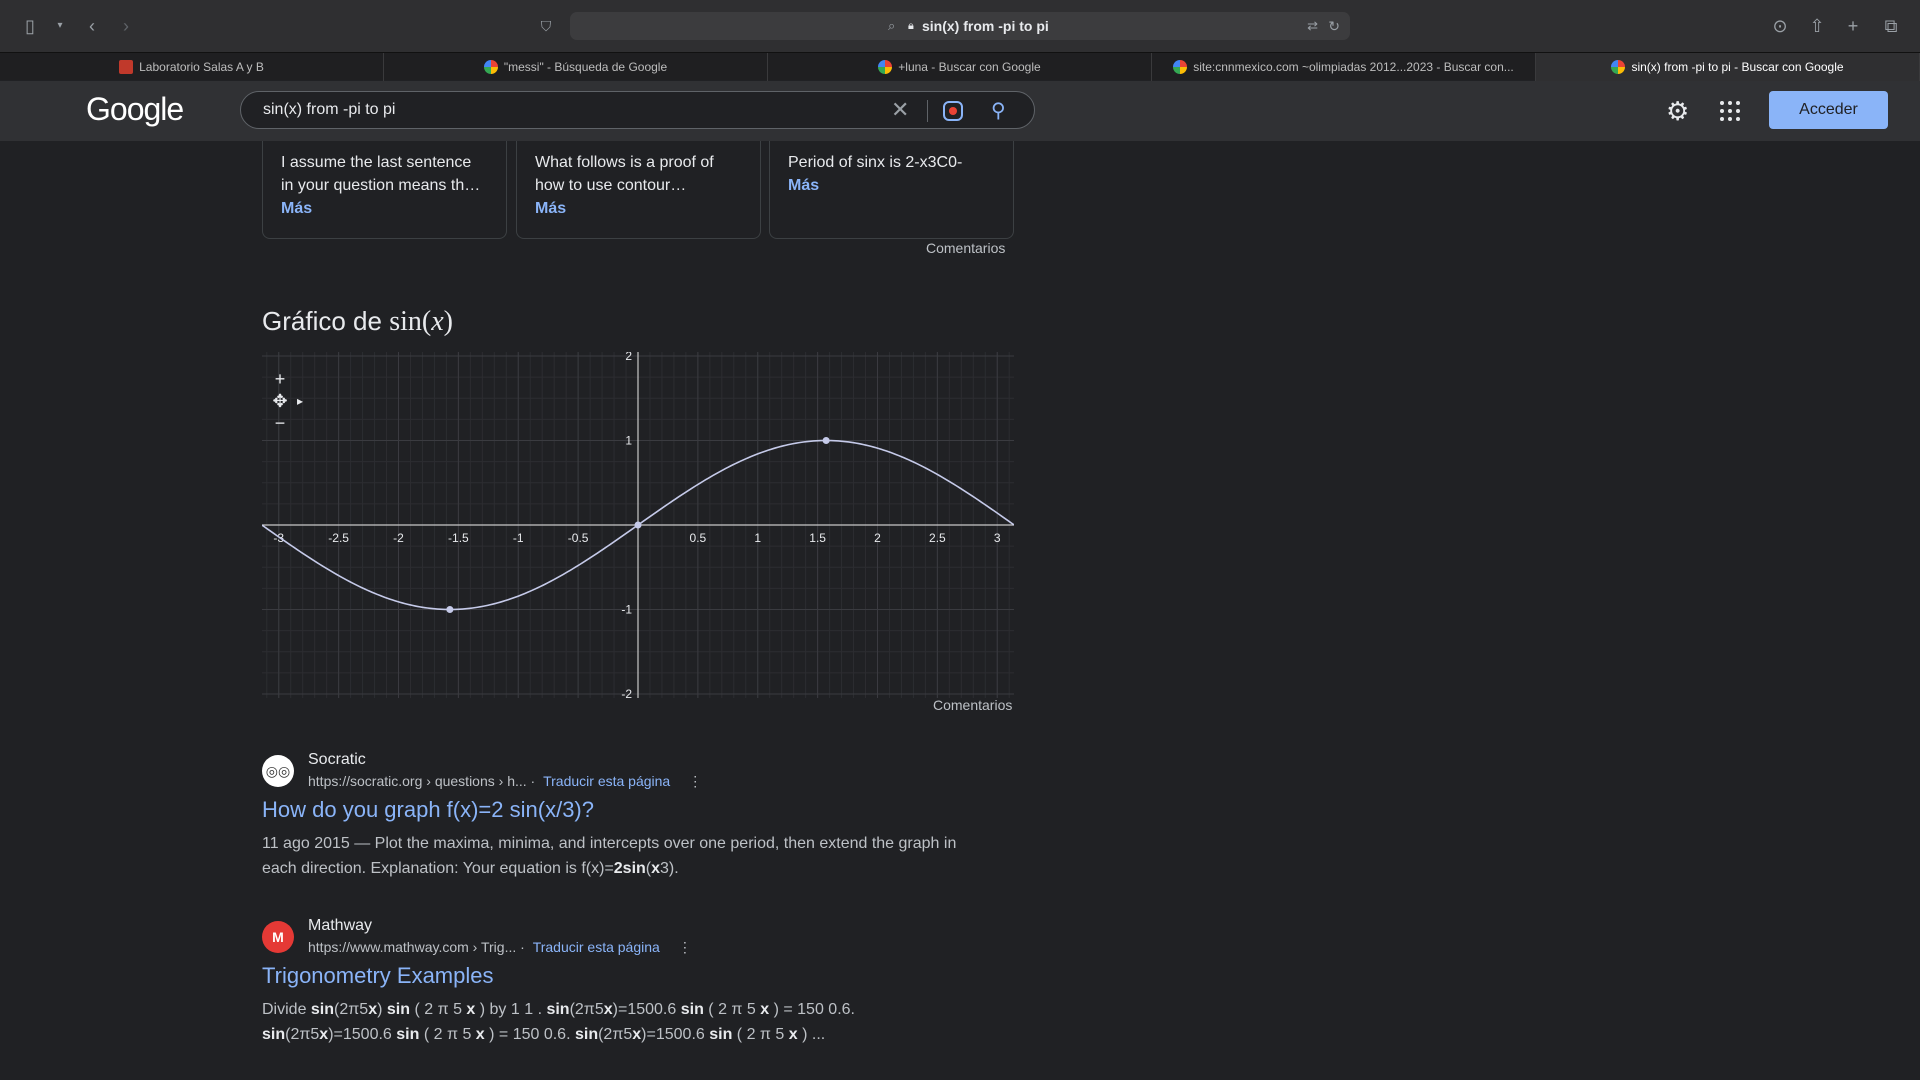 The height and width of the screenshot is (1080, 1920). I want to click on apps-grid-icon, so click(1730, 111).